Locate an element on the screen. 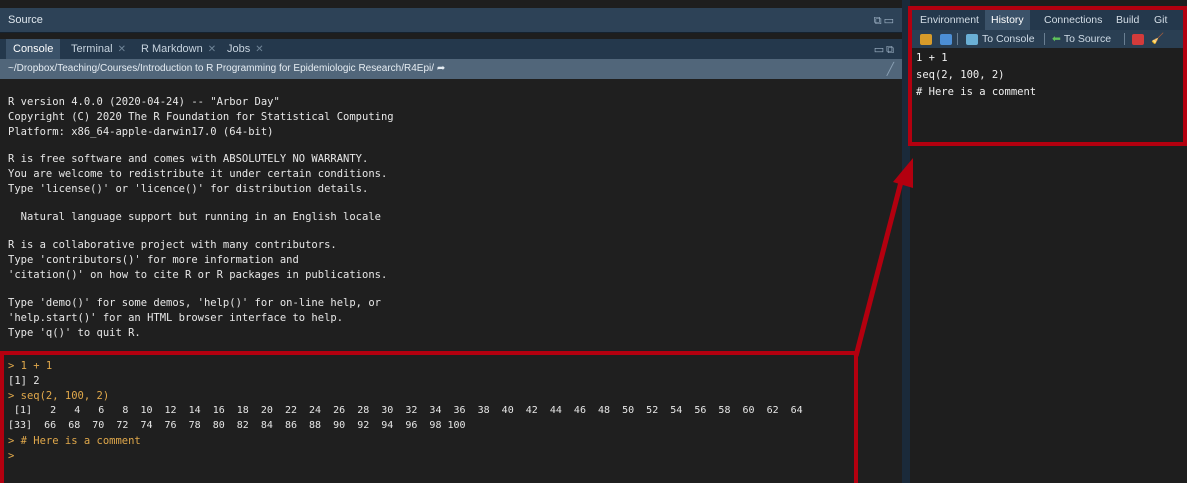  console-line: Type 'q()' to quit R. is located at coordinates (74, 333).